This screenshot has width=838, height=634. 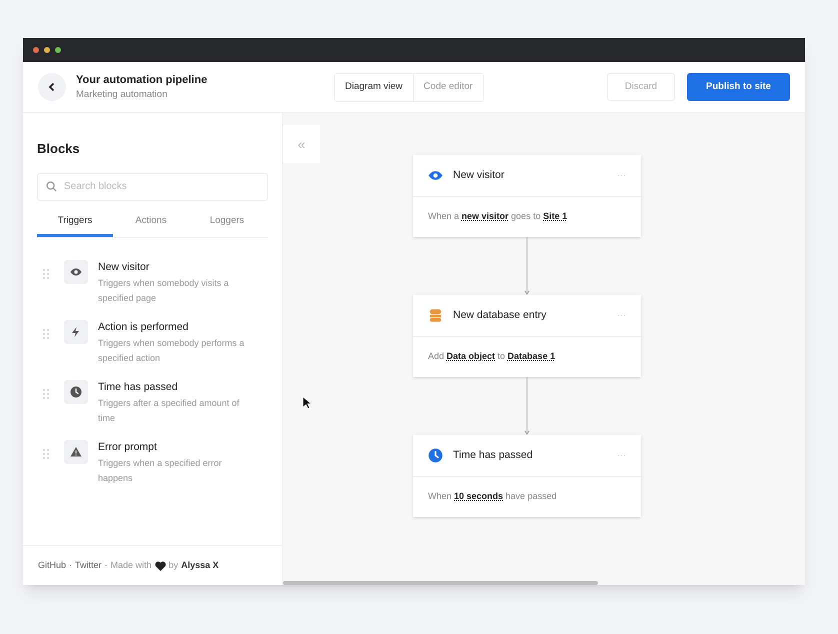 I want to click on publish-button: Publish to site, so click(x=738, y=87).